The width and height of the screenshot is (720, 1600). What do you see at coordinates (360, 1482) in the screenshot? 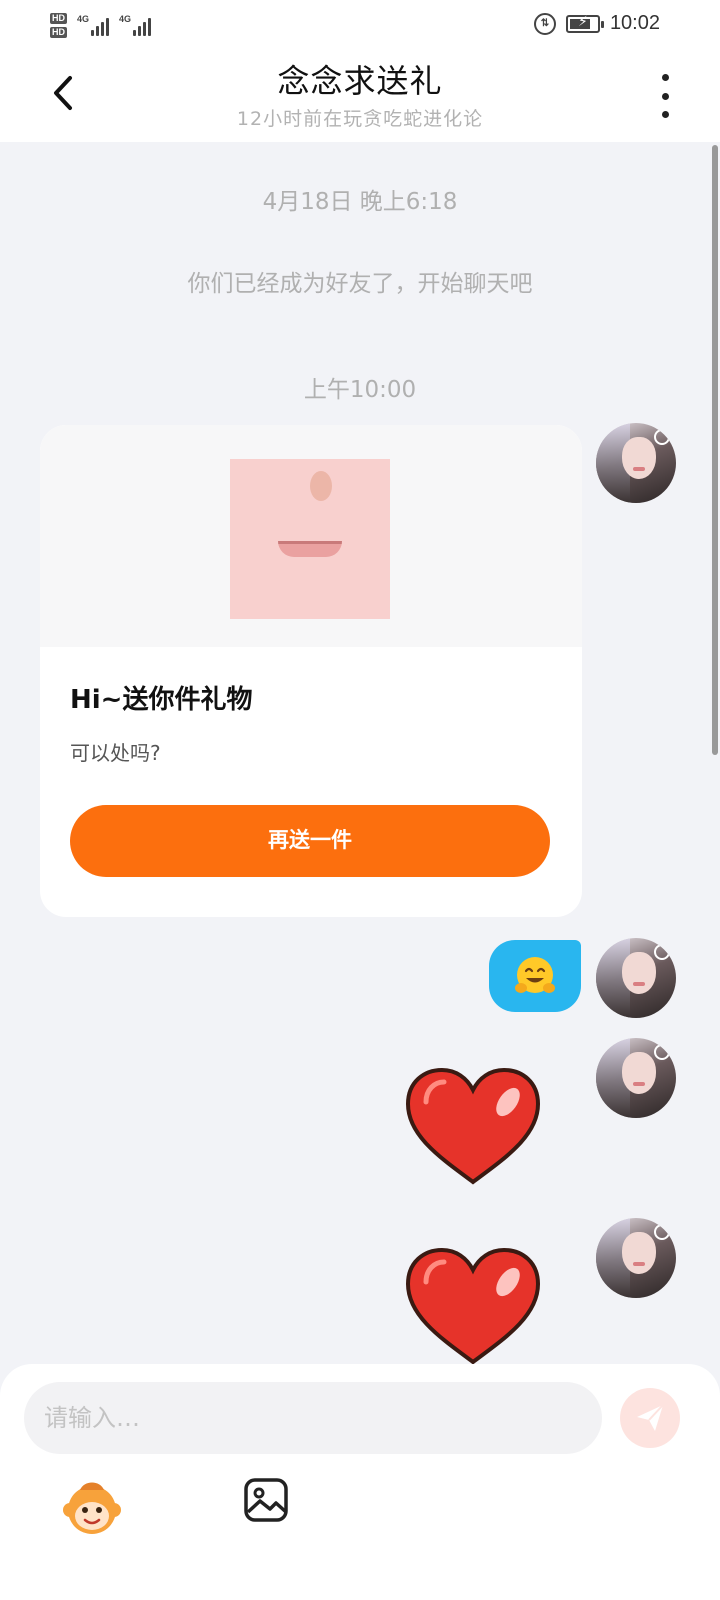
I see `message-composer` at bounding box center [360, 1482].